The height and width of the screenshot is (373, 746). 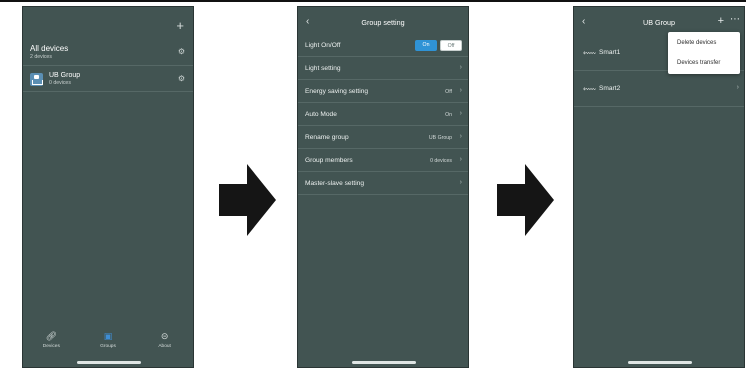 What do you see at coordinates (60, 83) in the screenshot?
I see `group-count: 0 devices` at bounding box center [60, 83].